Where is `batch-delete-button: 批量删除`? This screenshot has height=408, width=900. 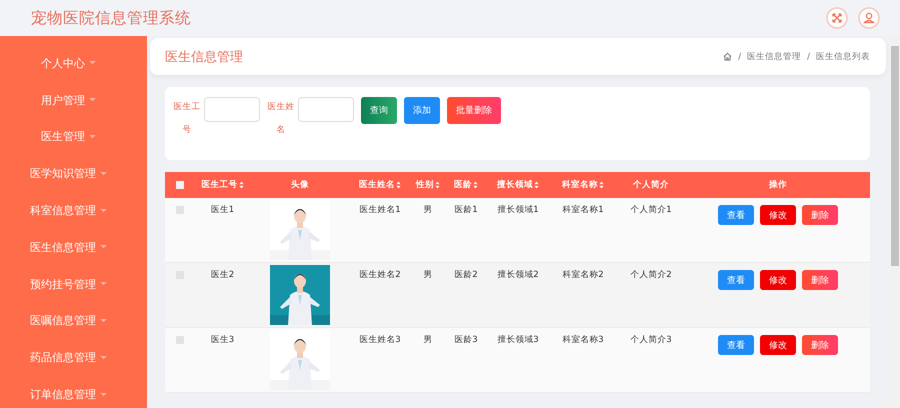
batch-delete-button: 批量删除 is located at coordinates (474, 110).